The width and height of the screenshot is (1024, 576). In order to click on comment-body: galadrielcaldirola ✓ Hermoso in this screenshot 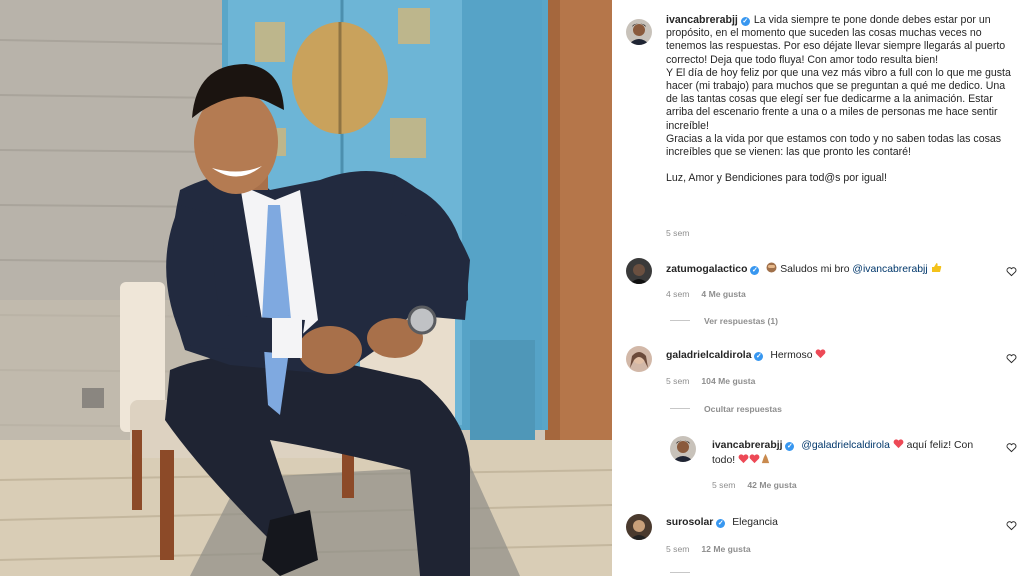, I will do `click(811, 355)`.